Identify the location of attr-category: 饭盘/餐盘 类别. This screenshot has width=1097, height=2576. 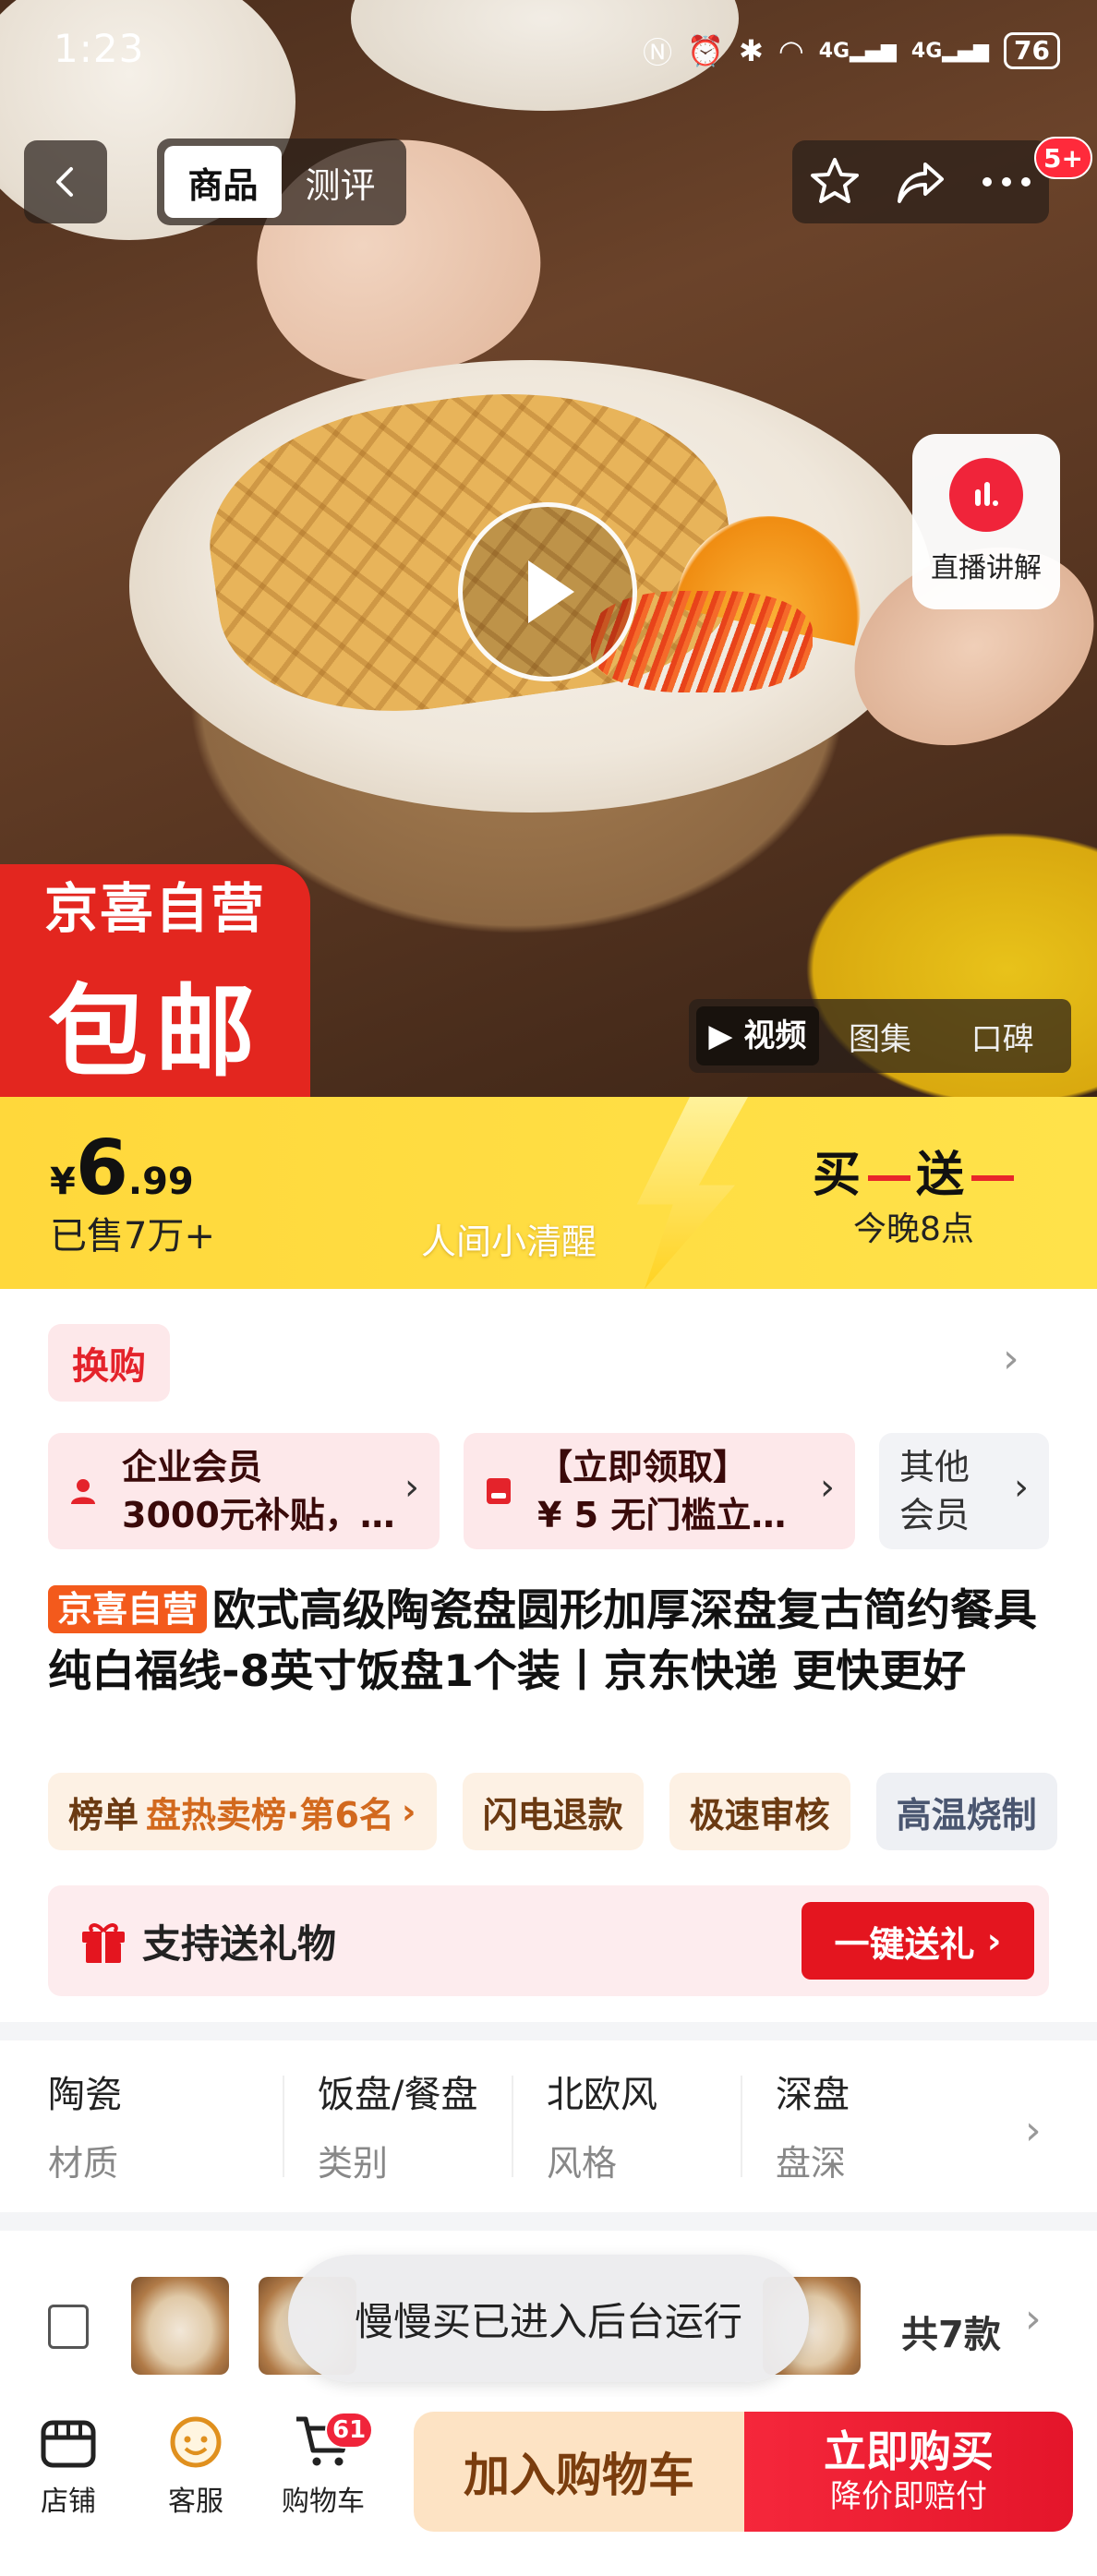
(391, 2126).